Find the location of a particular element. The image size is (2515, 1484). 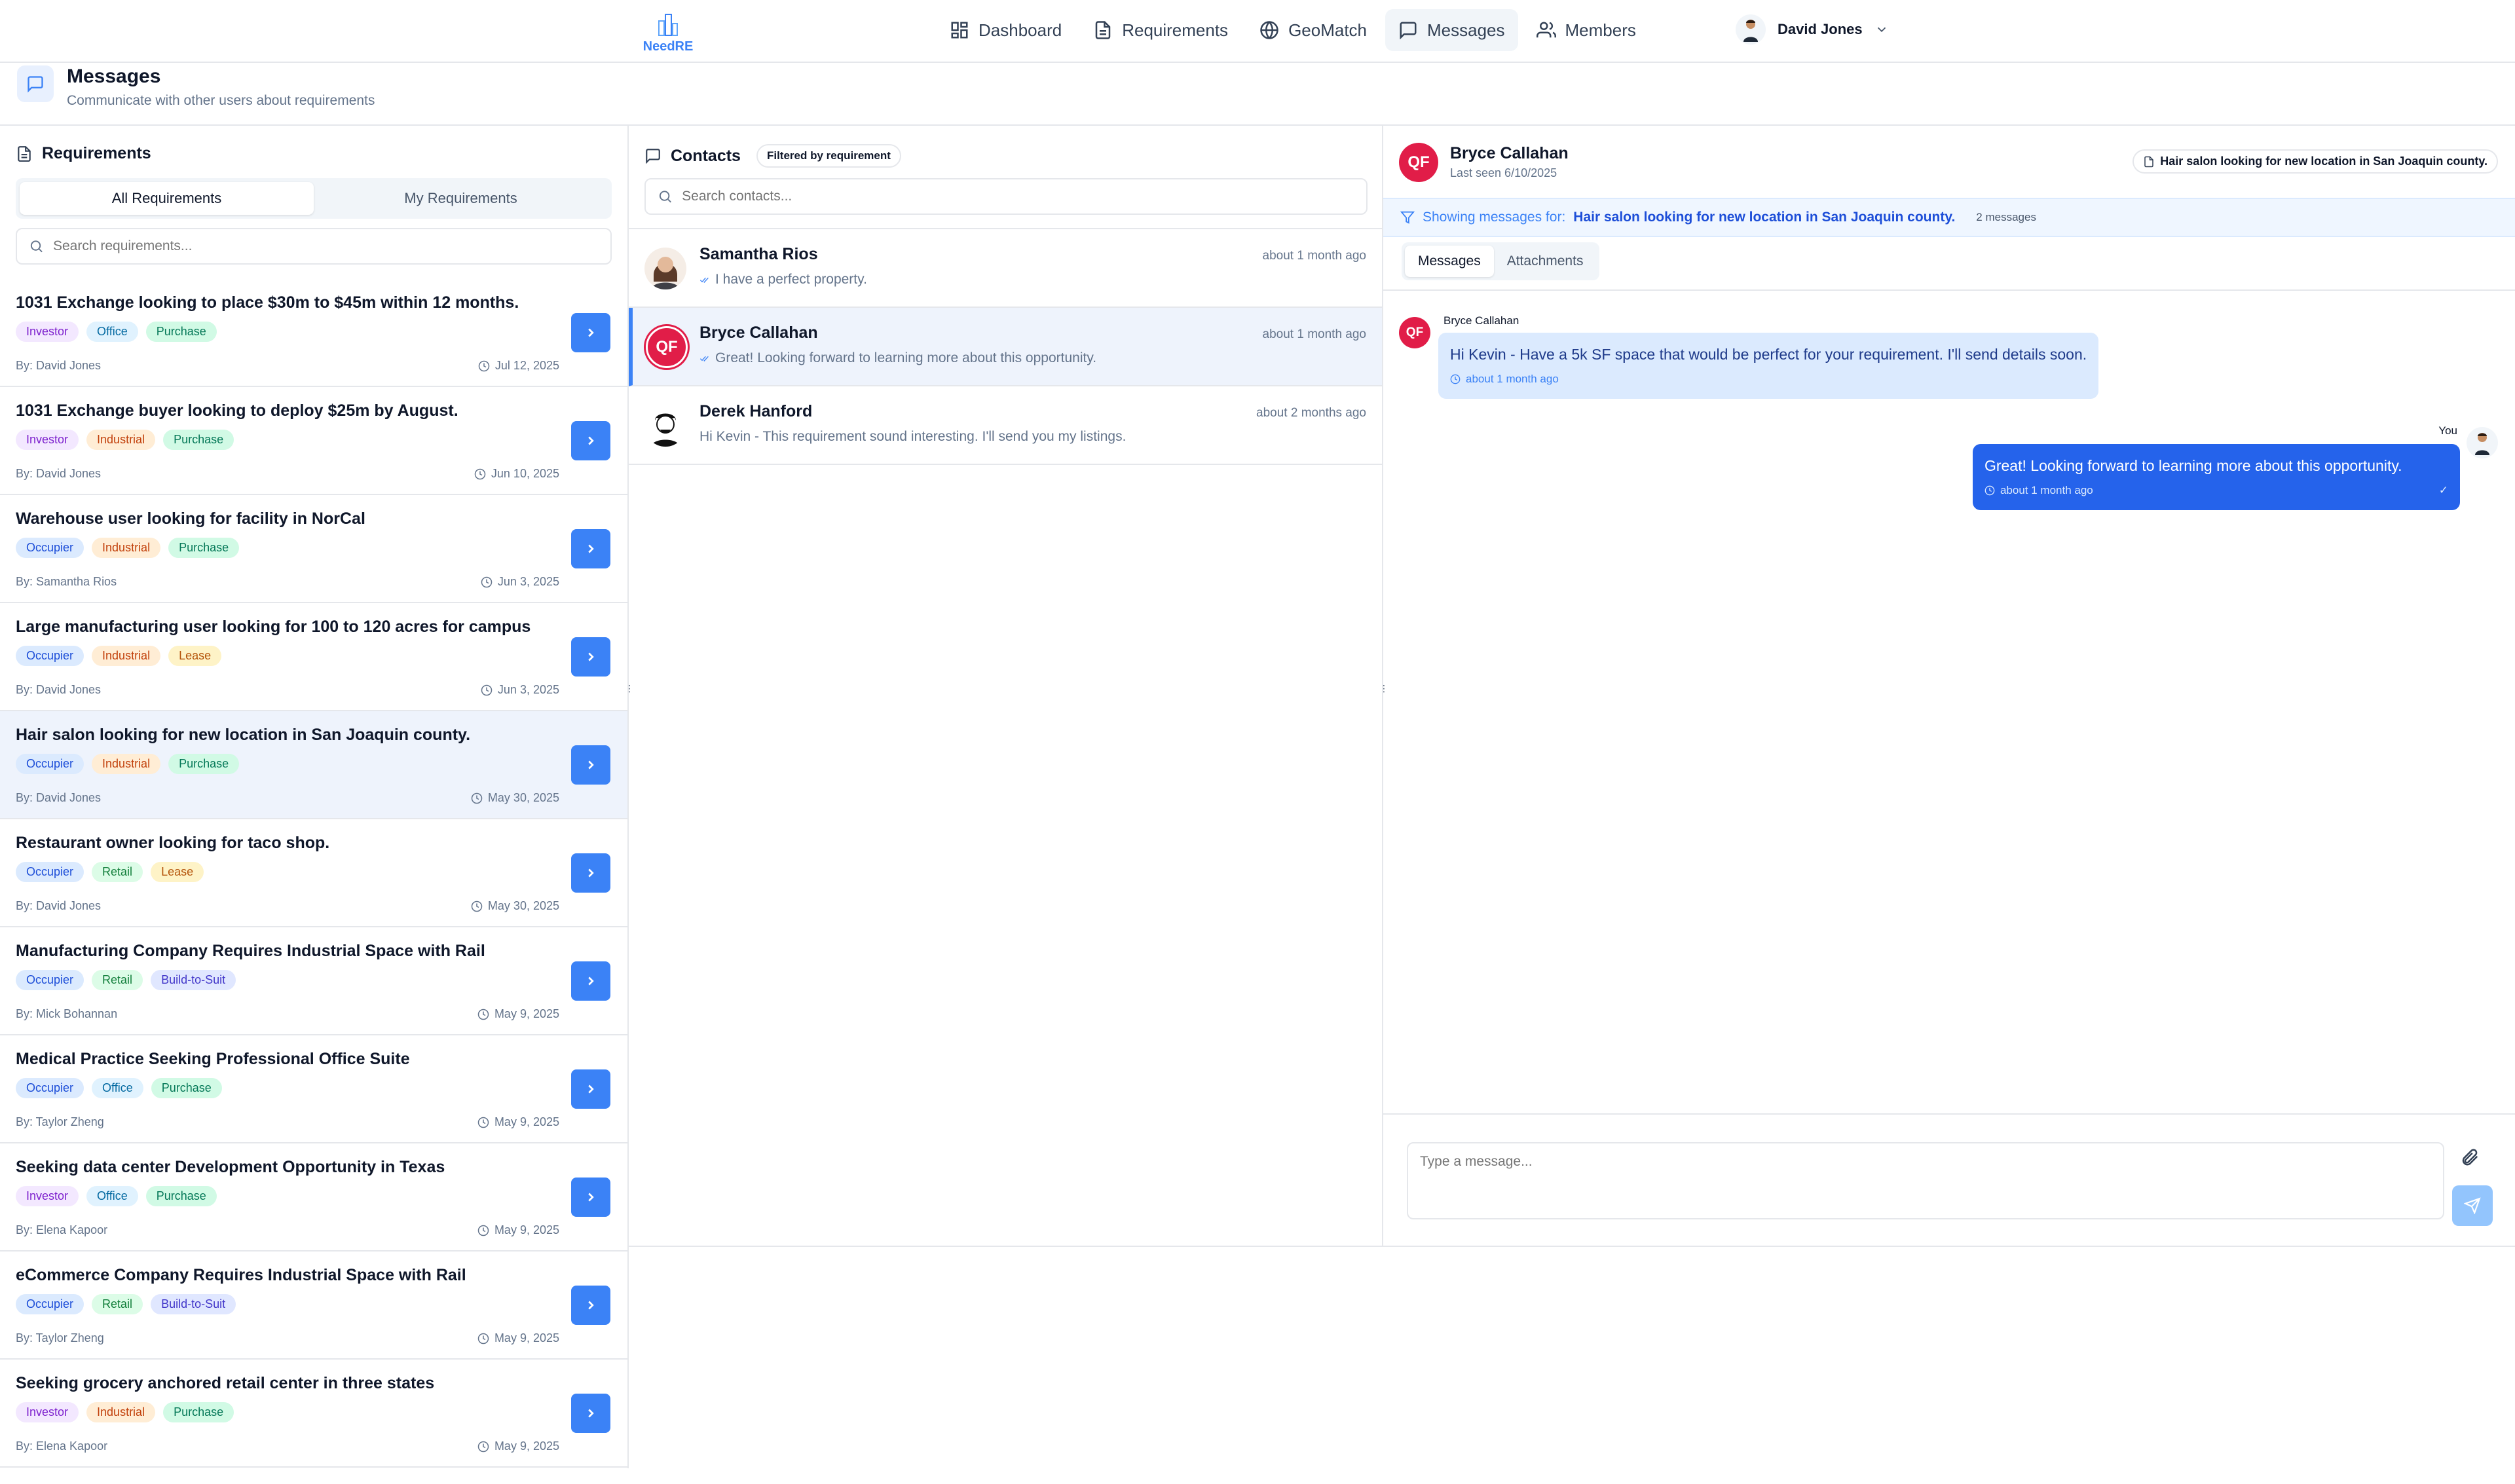

contact-avatar is located at coordinates (665, 268).